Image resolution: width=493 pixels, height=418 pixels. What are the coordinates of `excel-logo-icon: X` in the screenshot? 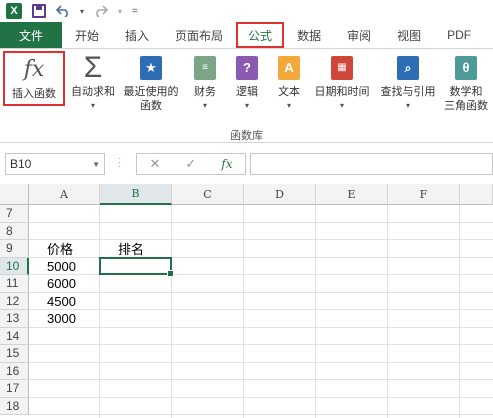 It's located at (14, 11).